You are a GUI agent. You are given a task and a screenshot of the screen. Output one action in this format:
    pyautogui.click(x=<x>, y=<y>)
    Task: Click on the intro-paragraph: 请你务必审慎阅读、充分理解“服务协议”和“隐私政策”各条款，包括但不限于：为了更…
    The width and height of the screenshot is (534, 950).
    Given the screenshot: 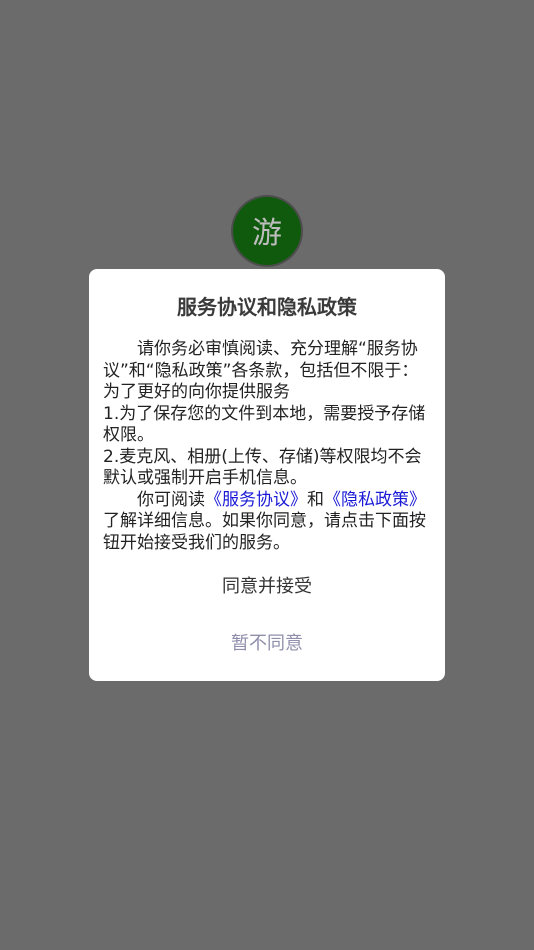 What is the action you would take?
    pyautogui.click(x=268, y=371)
    